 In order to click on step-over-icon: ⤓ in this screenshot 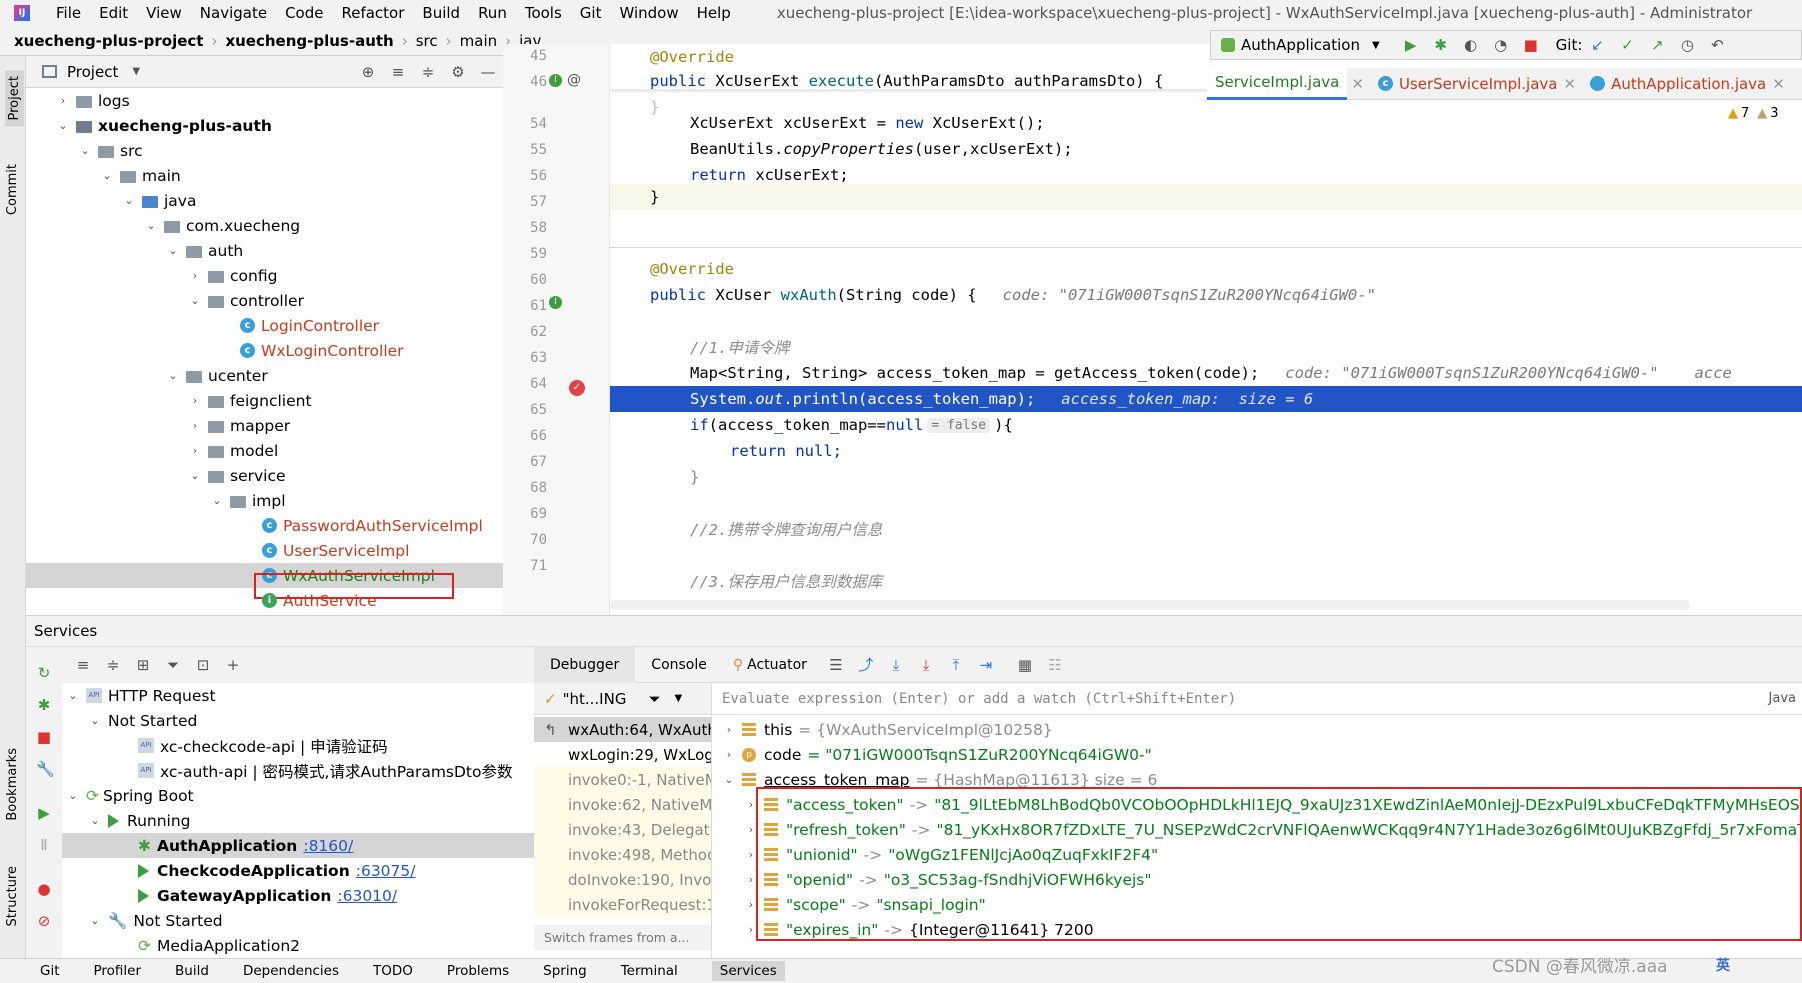, I will do `click(896, 665)`.